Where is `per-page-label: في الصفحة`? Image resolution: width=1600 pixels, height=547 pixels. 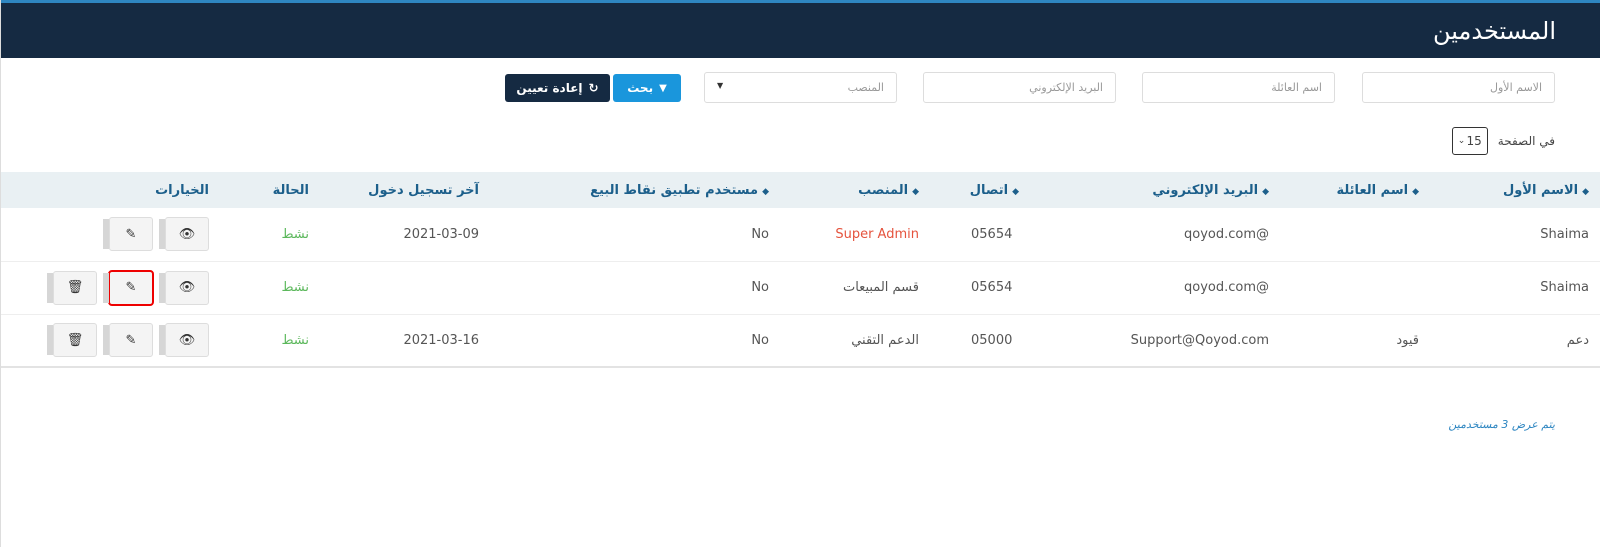
per-page-label: في الصفحة is located at coordinates (1526, 141).